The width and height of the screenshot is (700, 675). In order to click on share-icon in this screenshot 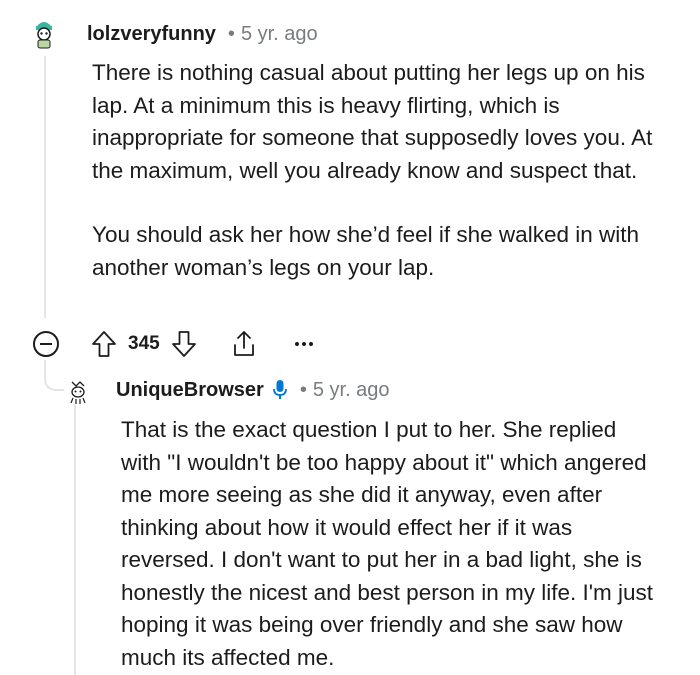, I will do `click(244, 344)`.